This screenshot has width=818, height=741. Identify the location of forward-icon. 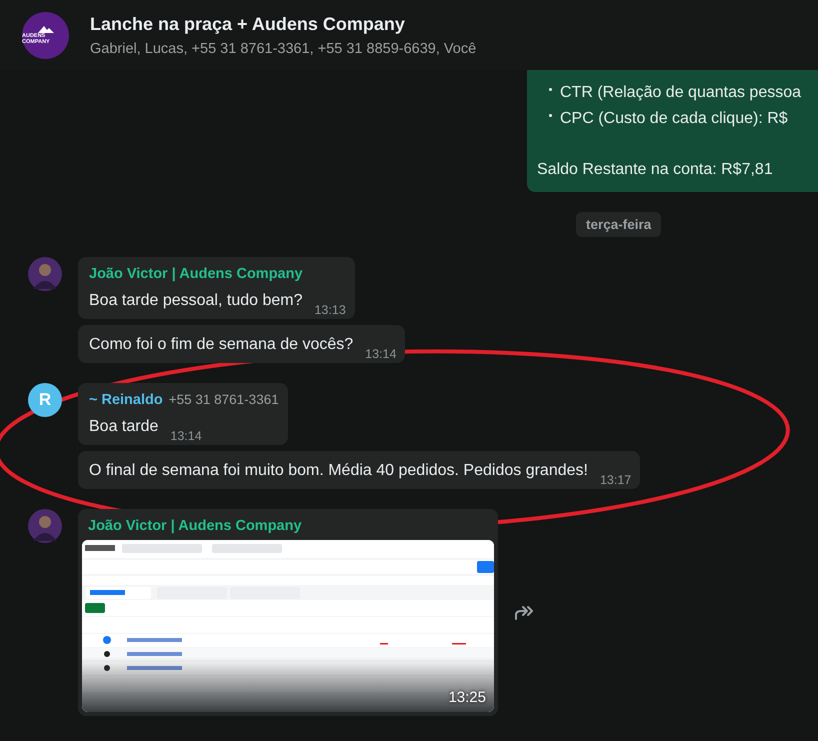
(525, 612).